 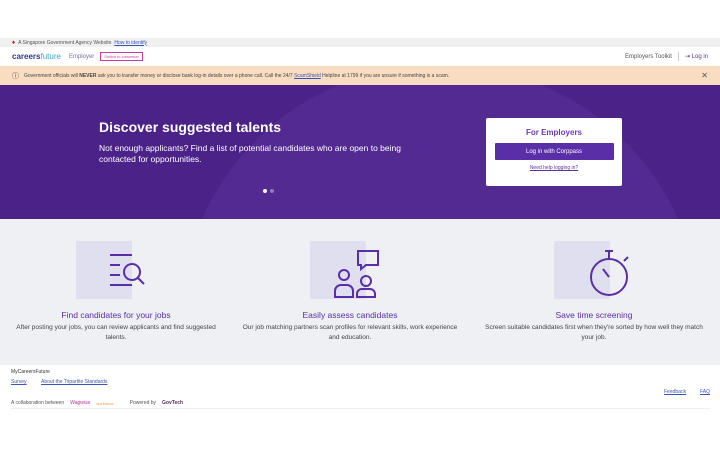 What do you see at coordinates (704, 75) in the screenshot?
I see `close-icon: ✕` at bounding box center [704, 75].